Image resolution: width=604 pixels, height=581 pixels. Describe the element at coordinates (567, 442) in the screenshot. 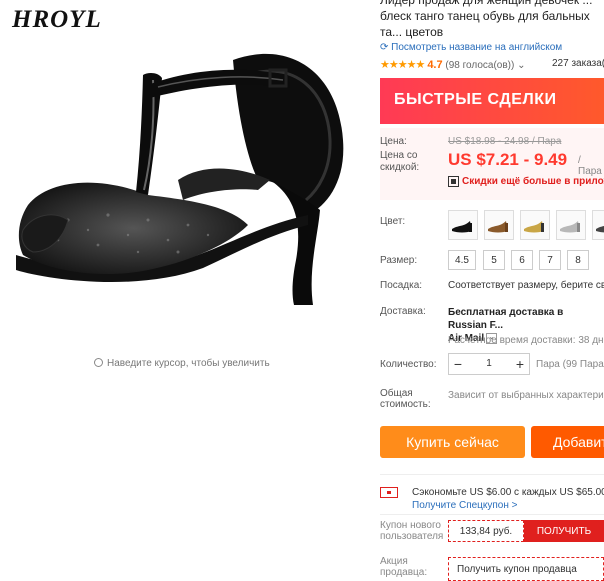

I see `add-to-cart-button: Добавит` at that location.